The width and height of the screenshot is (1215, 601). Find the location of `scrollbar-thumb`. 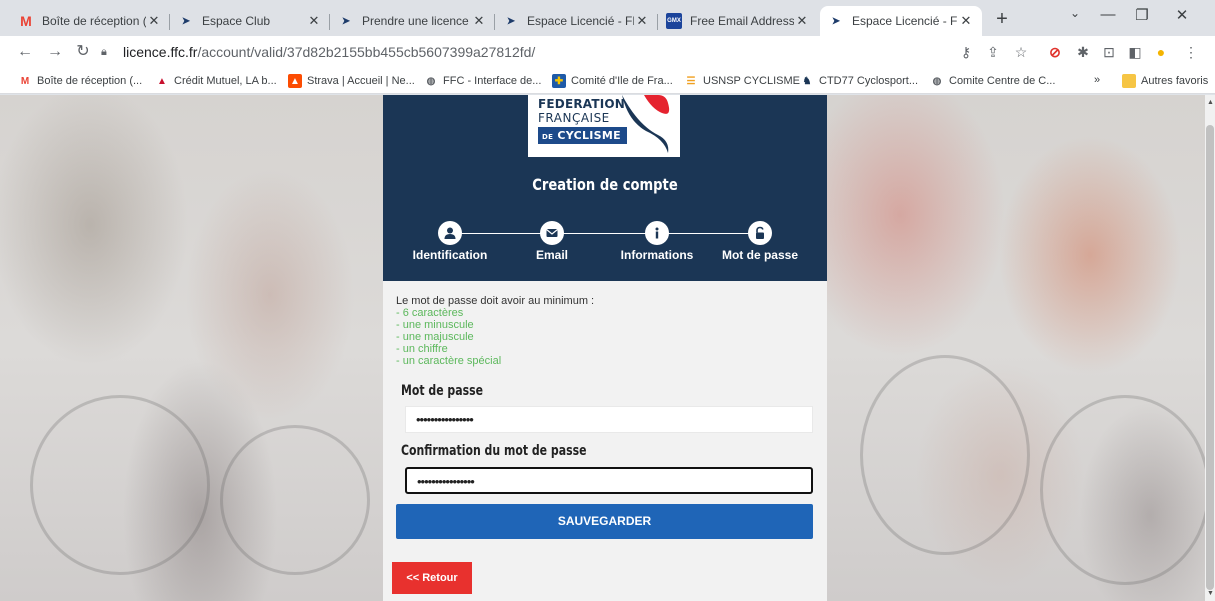

scrollbar-thumb is located at coordinates (1210, 357).